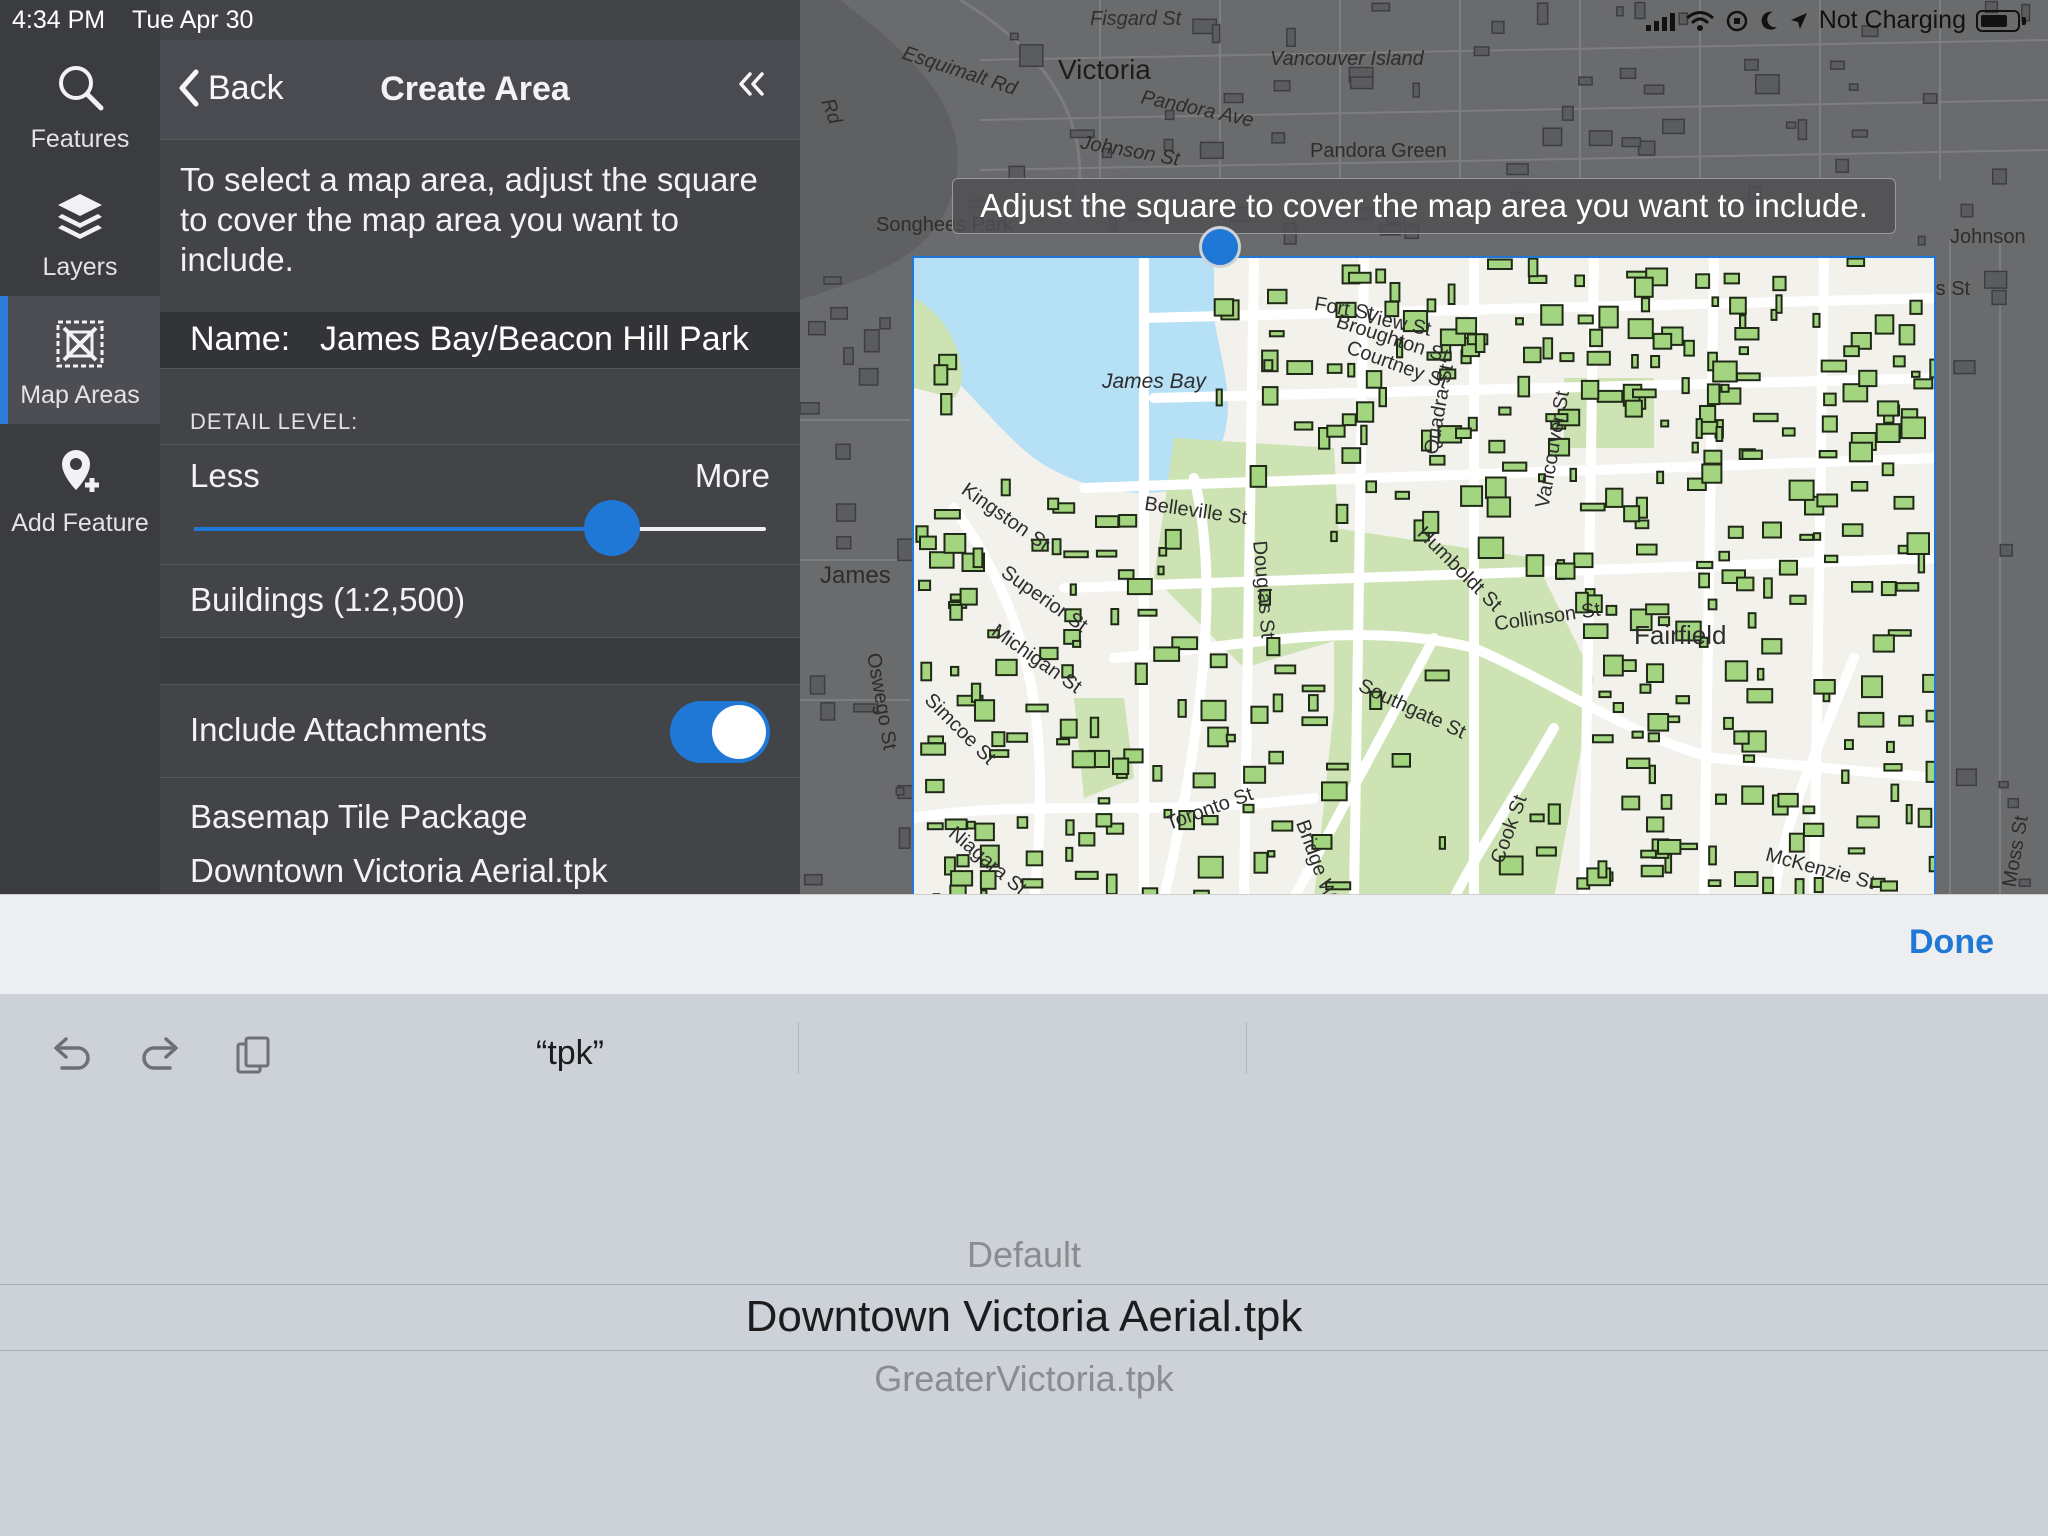 The height and width of the screenshot is (1536, 2048). I want to click on tab-features: Features, so click(80, 104).